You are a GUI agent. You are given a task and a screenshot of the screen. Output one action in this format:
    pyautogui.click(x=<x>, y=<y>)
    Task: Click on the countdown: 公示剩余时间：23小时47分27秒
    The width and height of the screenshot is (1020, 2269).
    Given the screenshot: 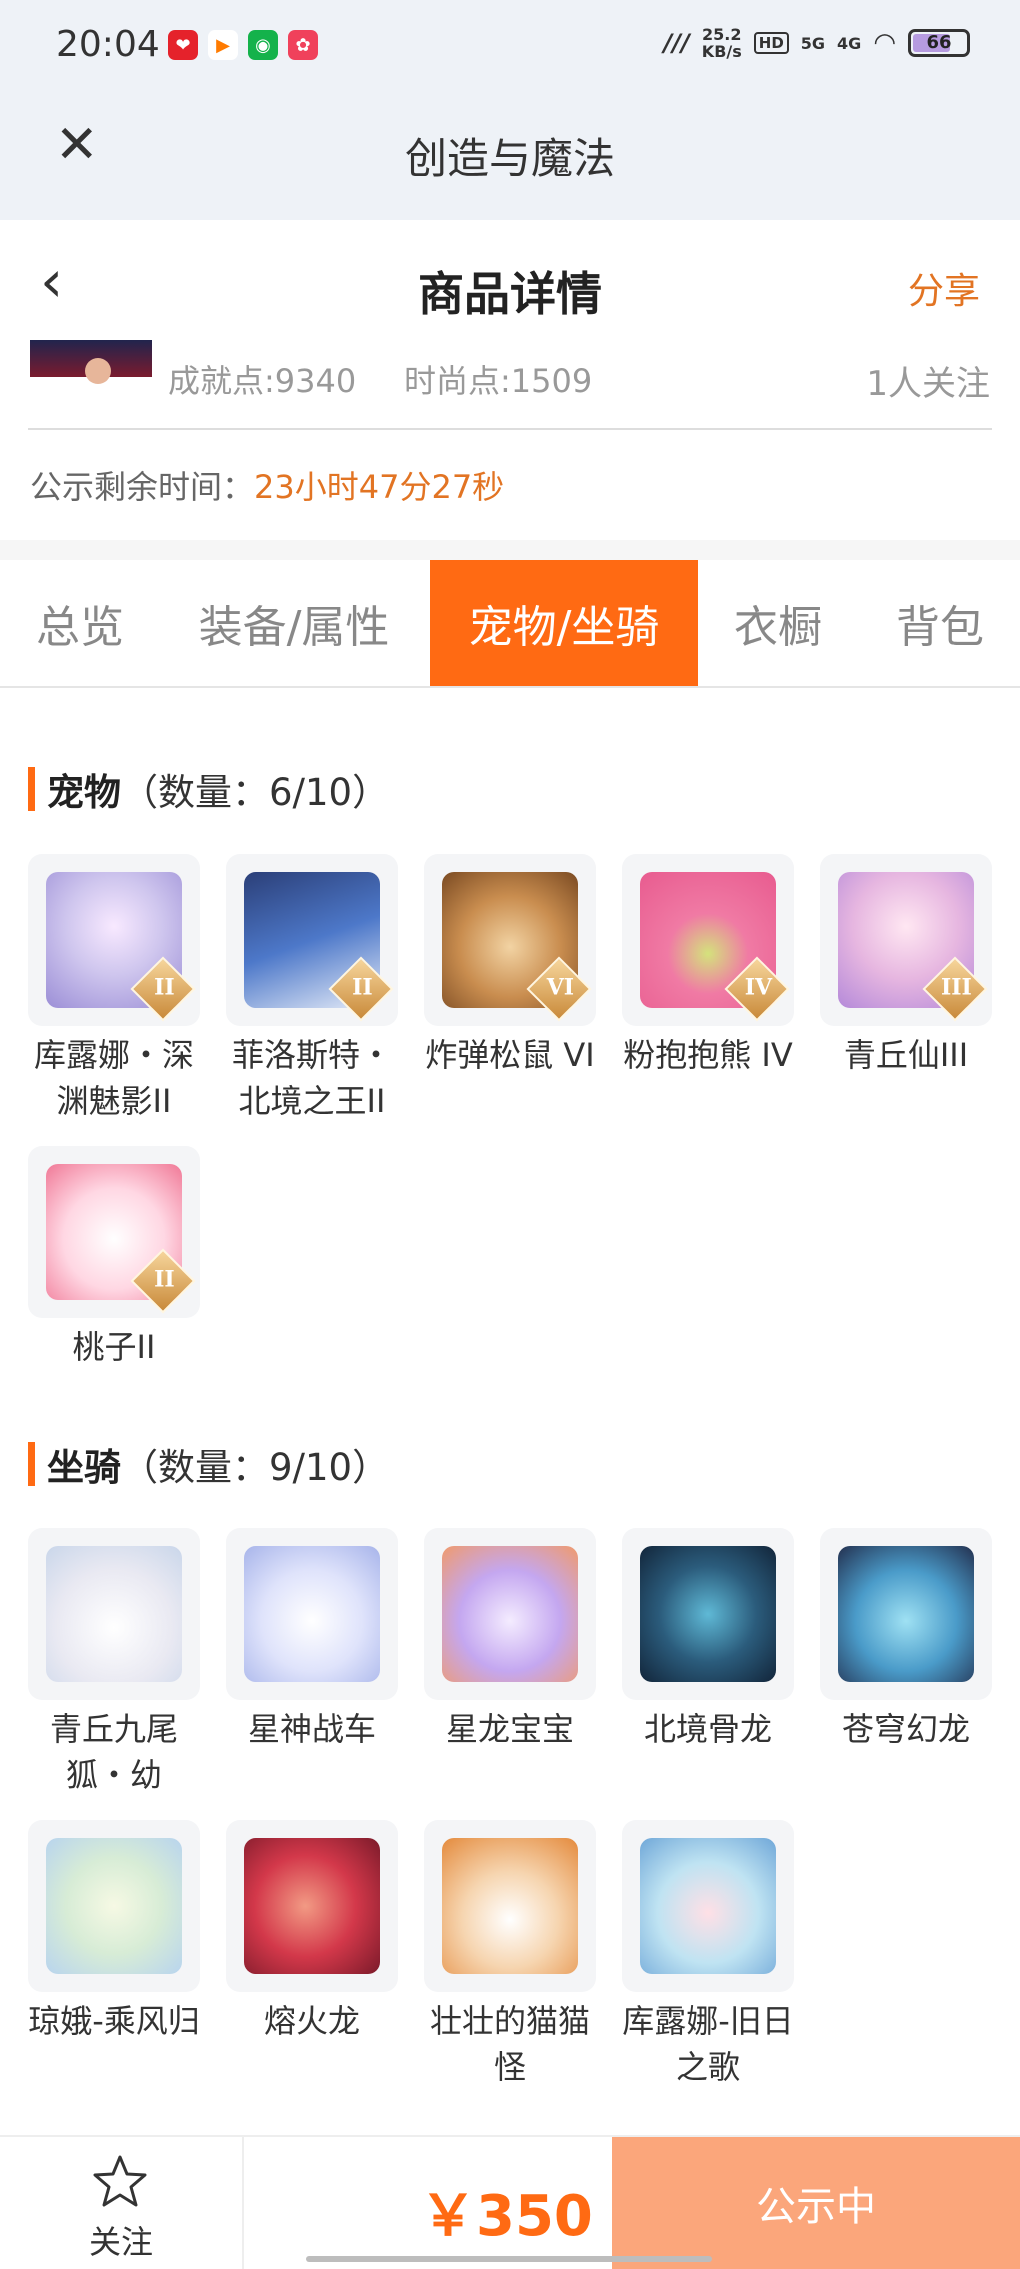 What is the action you would take?
    pyautogui.click(x=267, y=485)
    